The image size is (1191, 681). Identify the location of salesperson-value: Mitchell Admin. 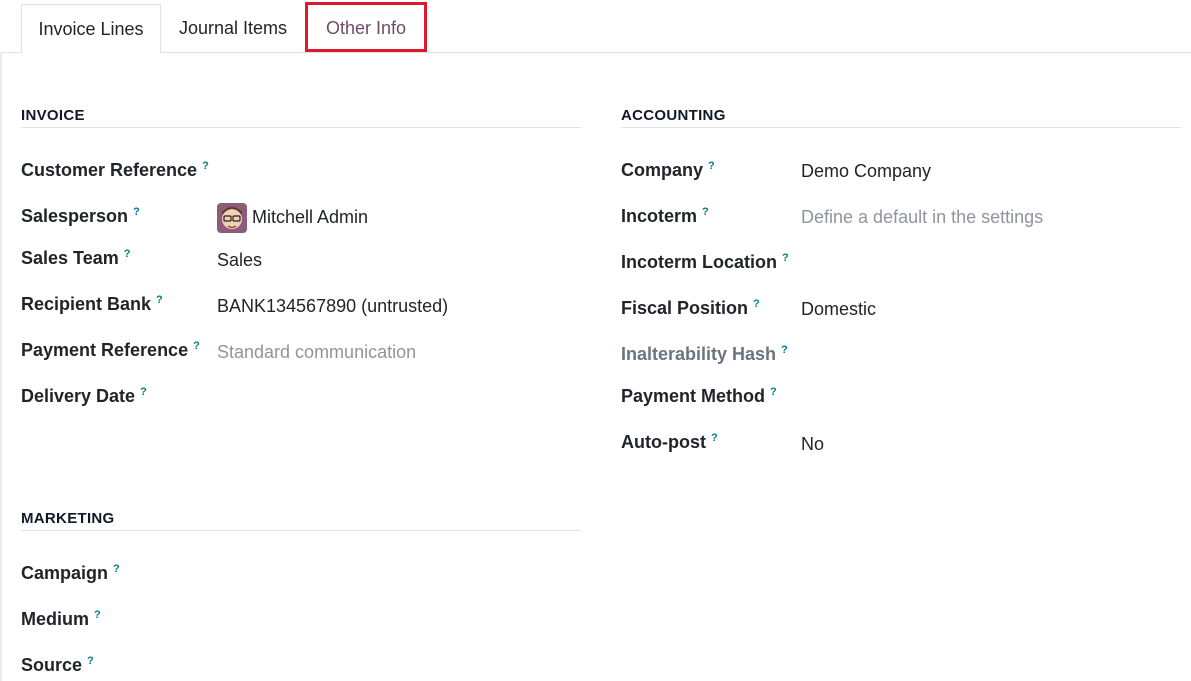
(310, 217).